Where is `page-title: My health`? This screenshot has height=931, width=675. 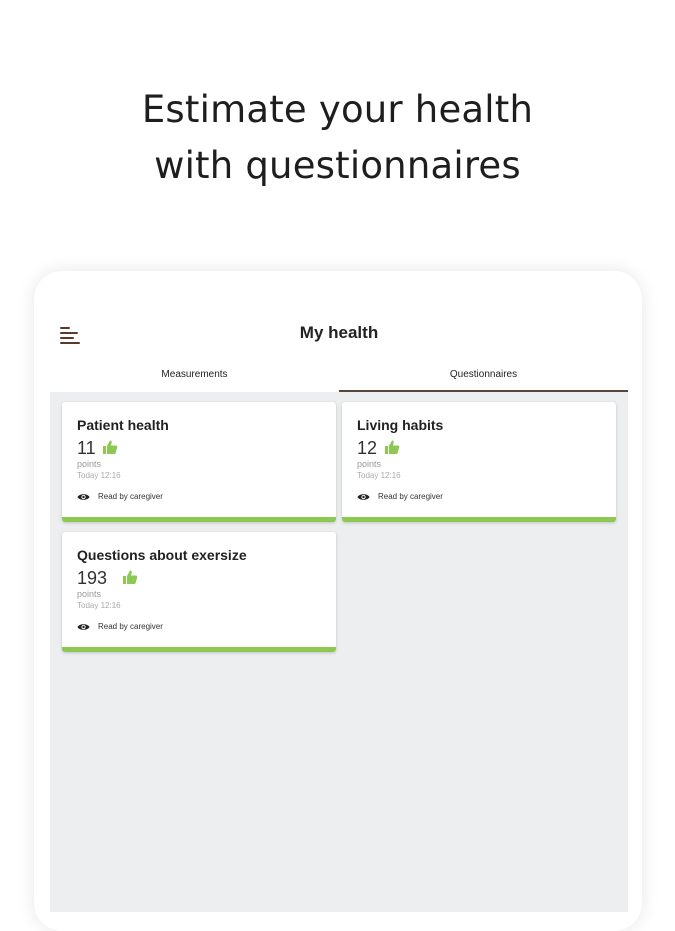
page-title: My health is located at coordinates (339, 332).